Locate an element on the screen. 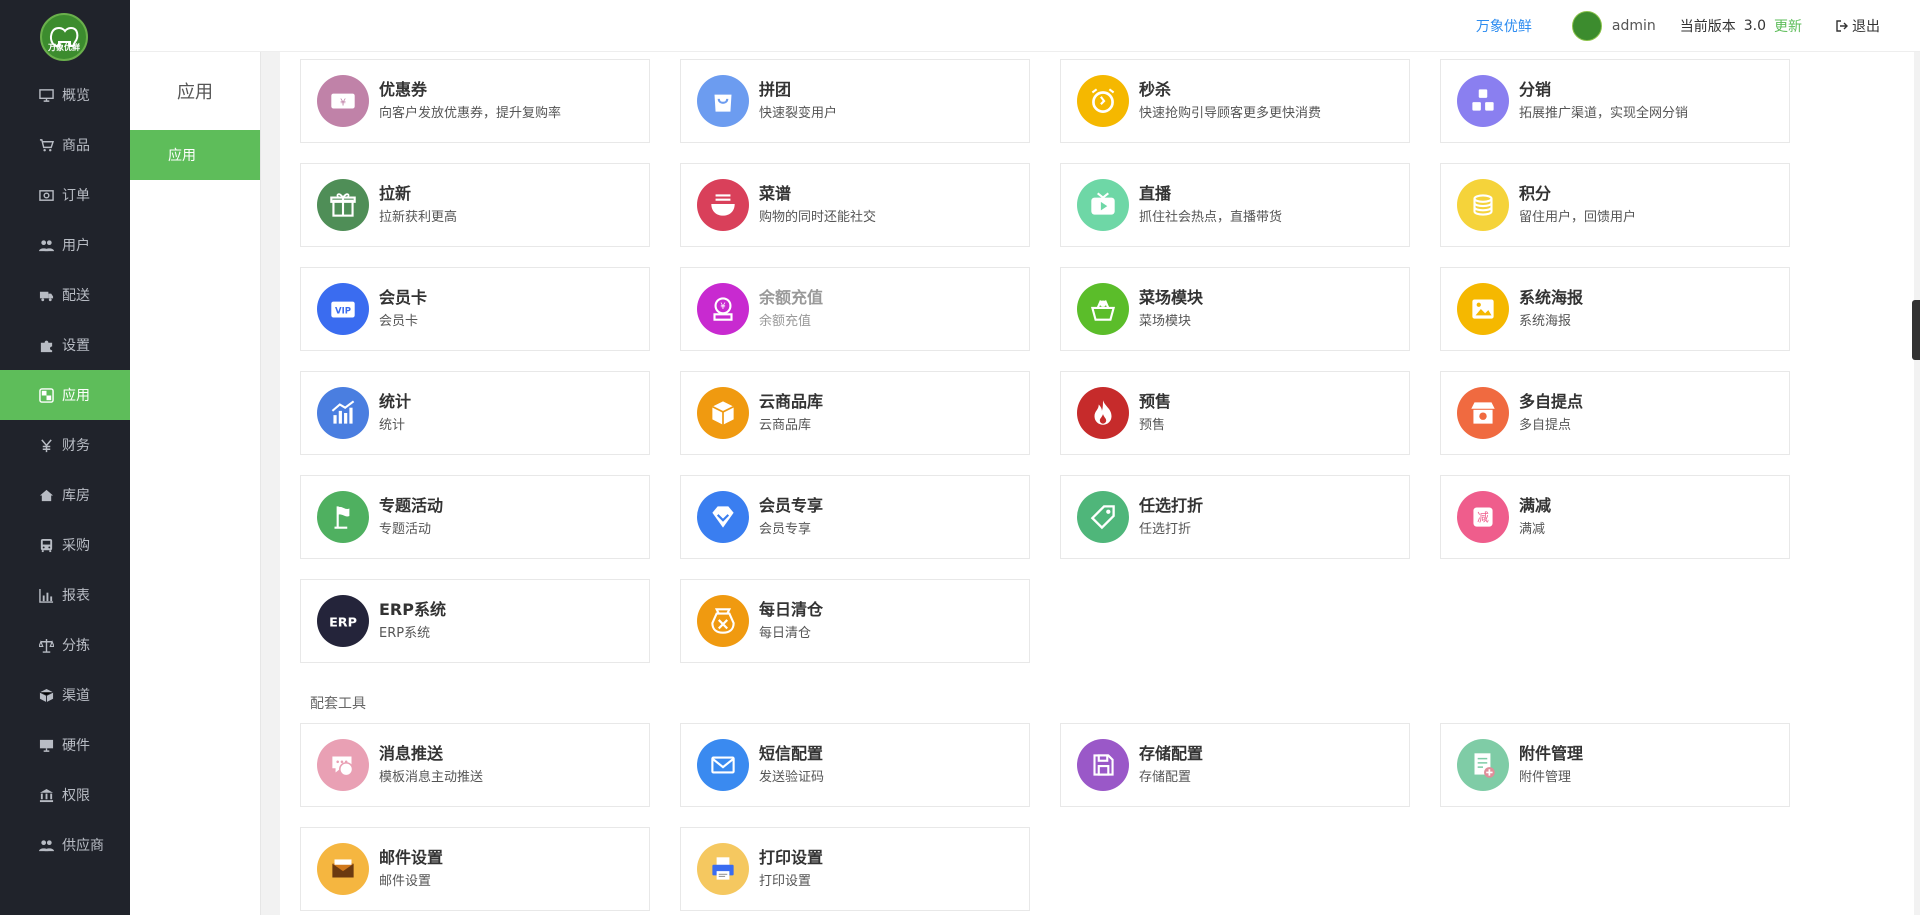 This screenshot has height=915, width=1920. app-logo: 万象优鲜 is located at coordinates (64, 37).